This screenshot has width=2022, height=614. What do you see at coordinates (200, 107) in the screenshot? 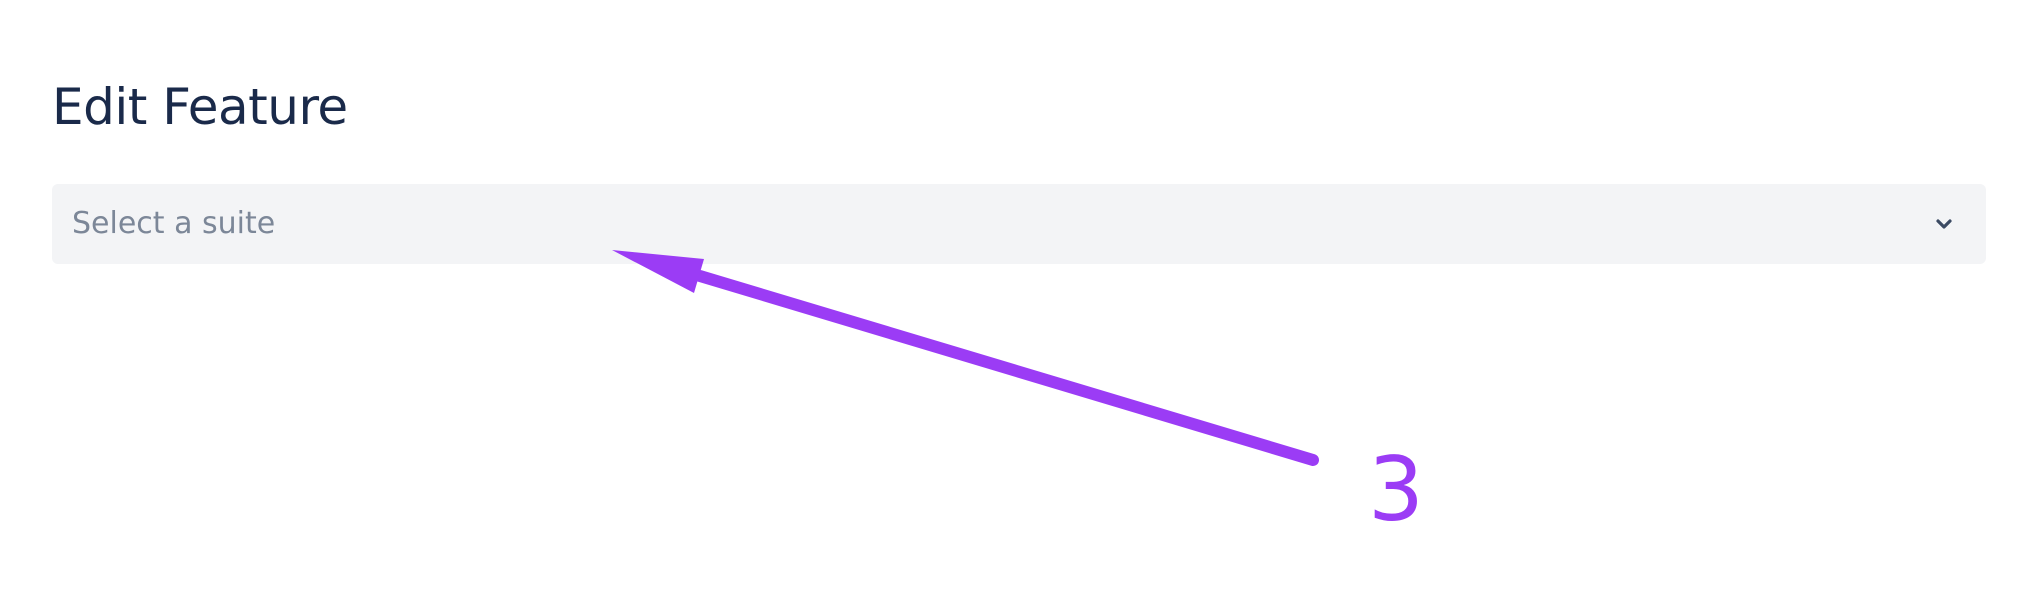
I see `page-title: Edit Feature` at bounding box center [200, 107].